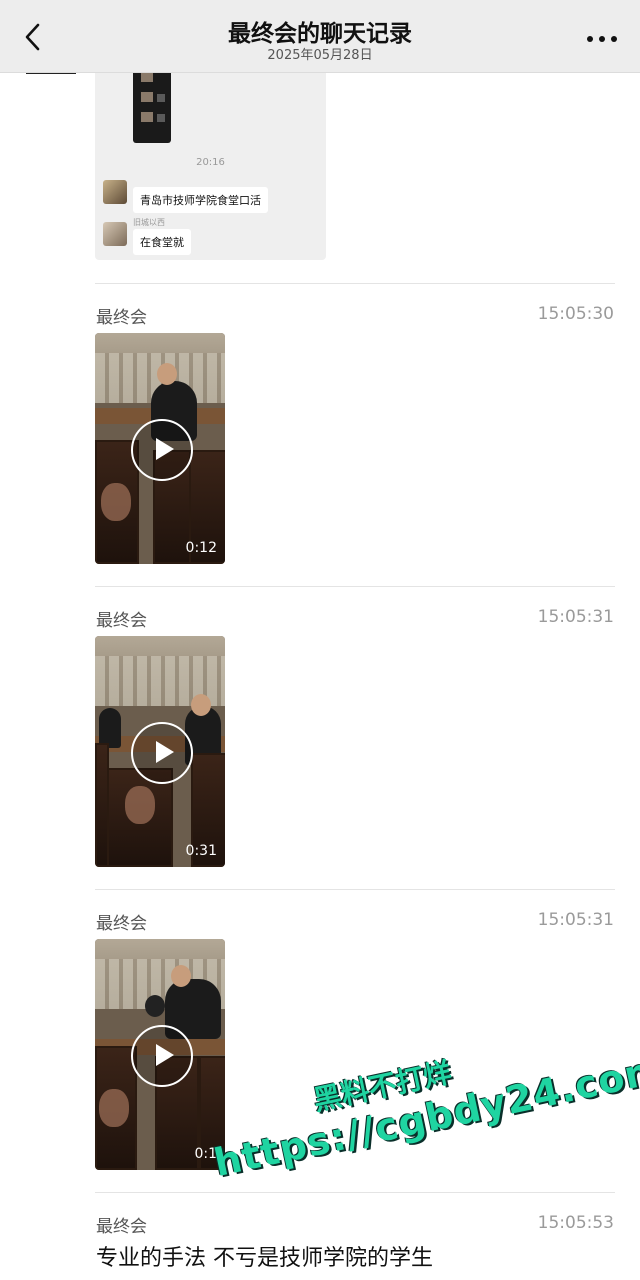  I want to click on quoted-message-bubble: 青岛市技师学院食堂口活, so click(200, 200).